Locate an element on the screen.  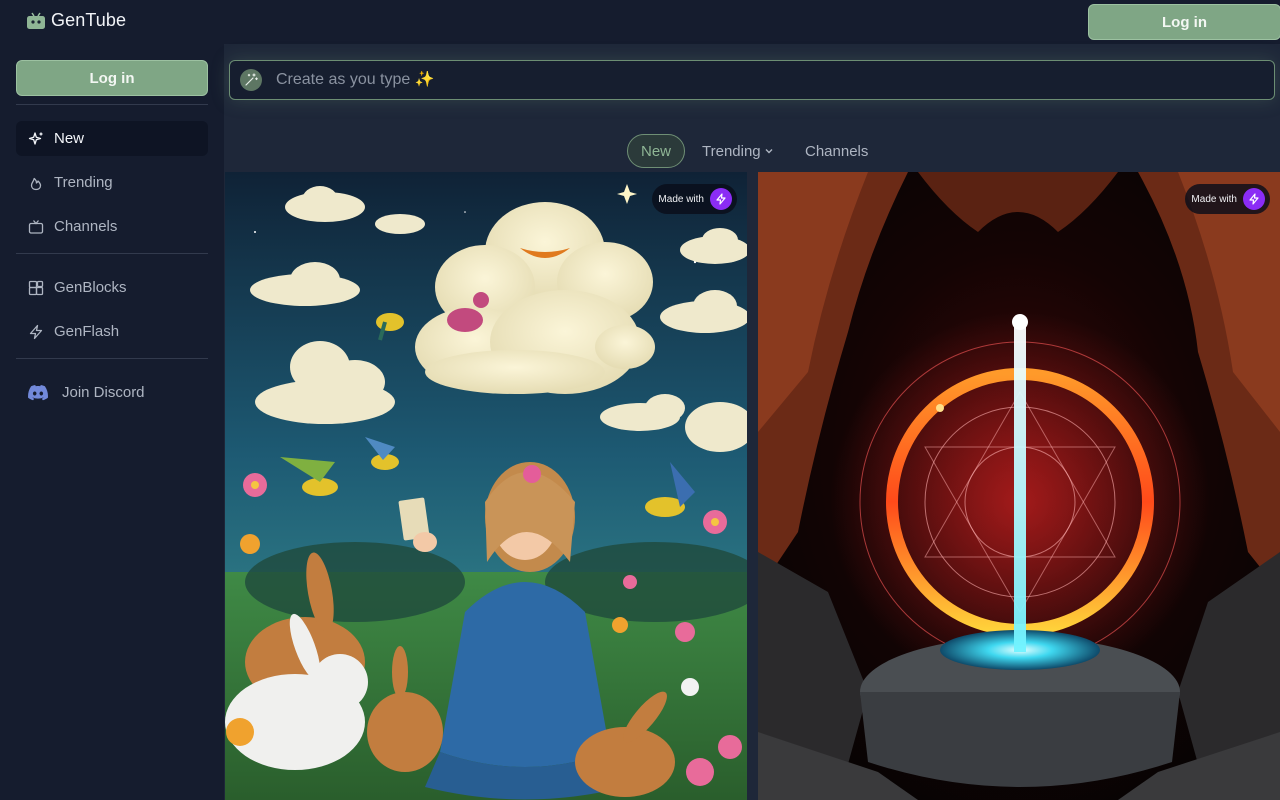
top-bar: GenTube Log in is located at coordinates (640, 22).